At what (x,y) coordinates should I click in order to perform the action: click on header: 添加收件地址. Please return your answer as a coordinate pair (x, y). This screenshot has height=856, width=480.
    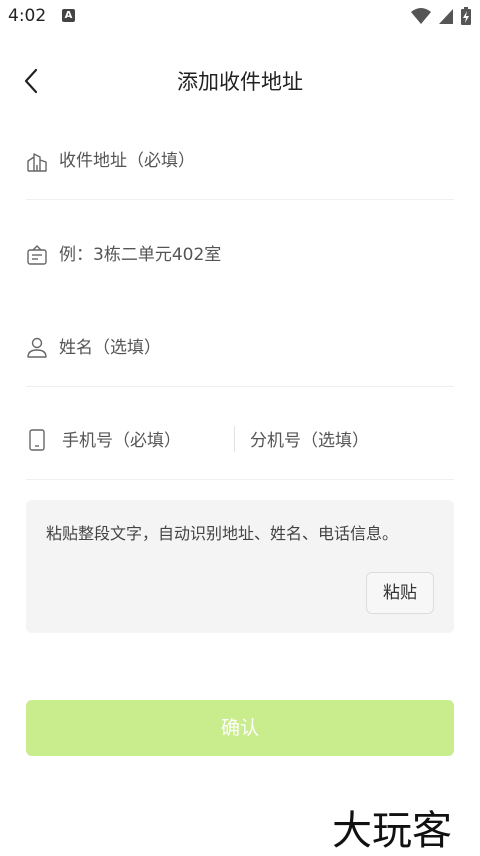
    Looking at the image, I should click on (240, 80).